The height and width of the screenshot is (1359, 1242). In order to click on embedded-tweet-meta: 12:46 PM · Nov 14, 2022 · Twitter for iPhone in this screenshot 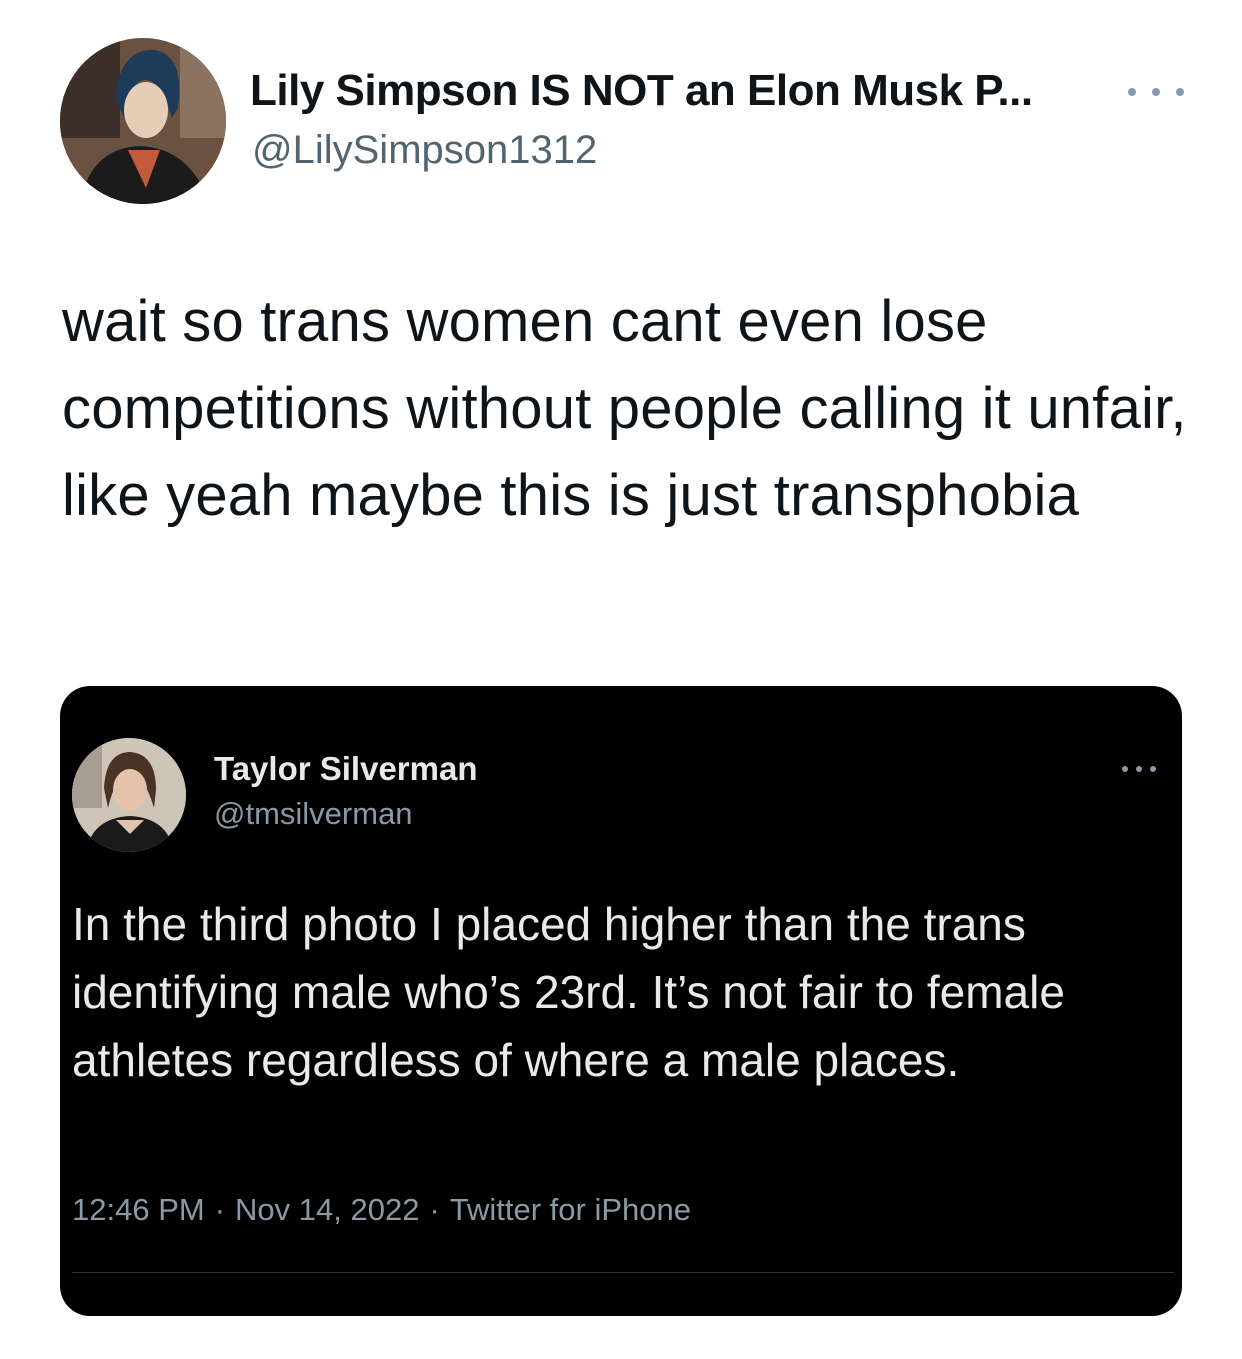, I will do `click(381, 1210)`.